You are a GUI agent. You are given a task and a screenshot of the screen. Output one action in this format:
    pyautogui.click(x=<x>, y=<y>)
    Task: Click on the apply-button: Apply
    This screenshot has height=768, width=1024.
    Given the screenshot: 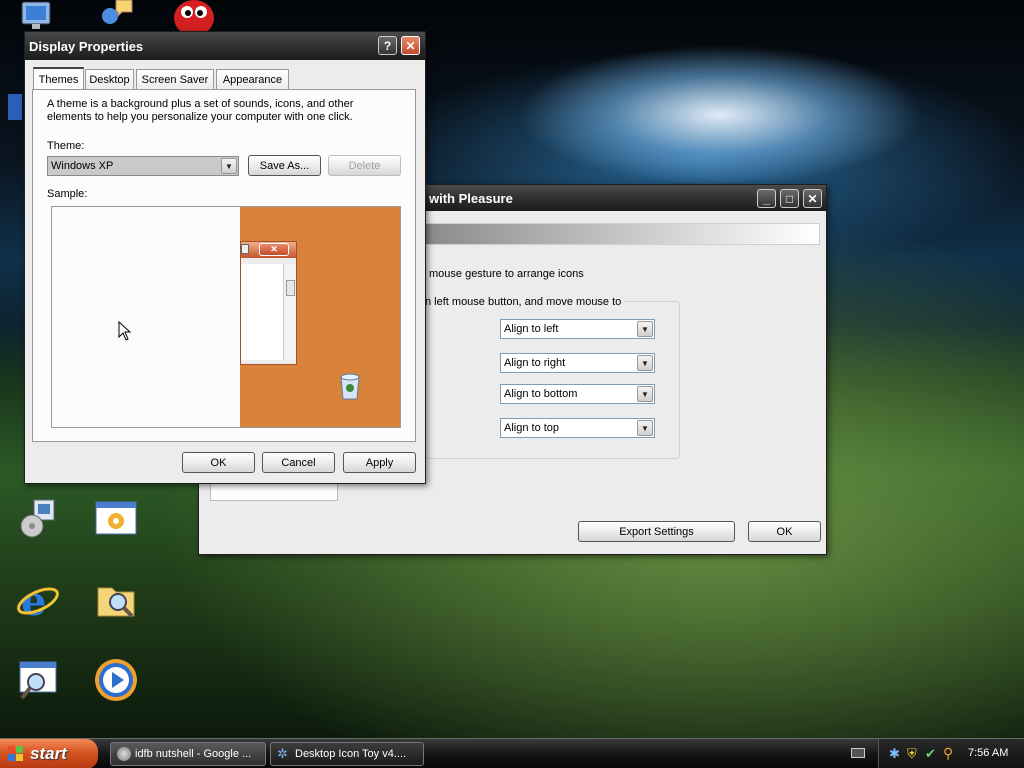 What is the action you would take?
    pyautogui.click(x=379, y=462)
    